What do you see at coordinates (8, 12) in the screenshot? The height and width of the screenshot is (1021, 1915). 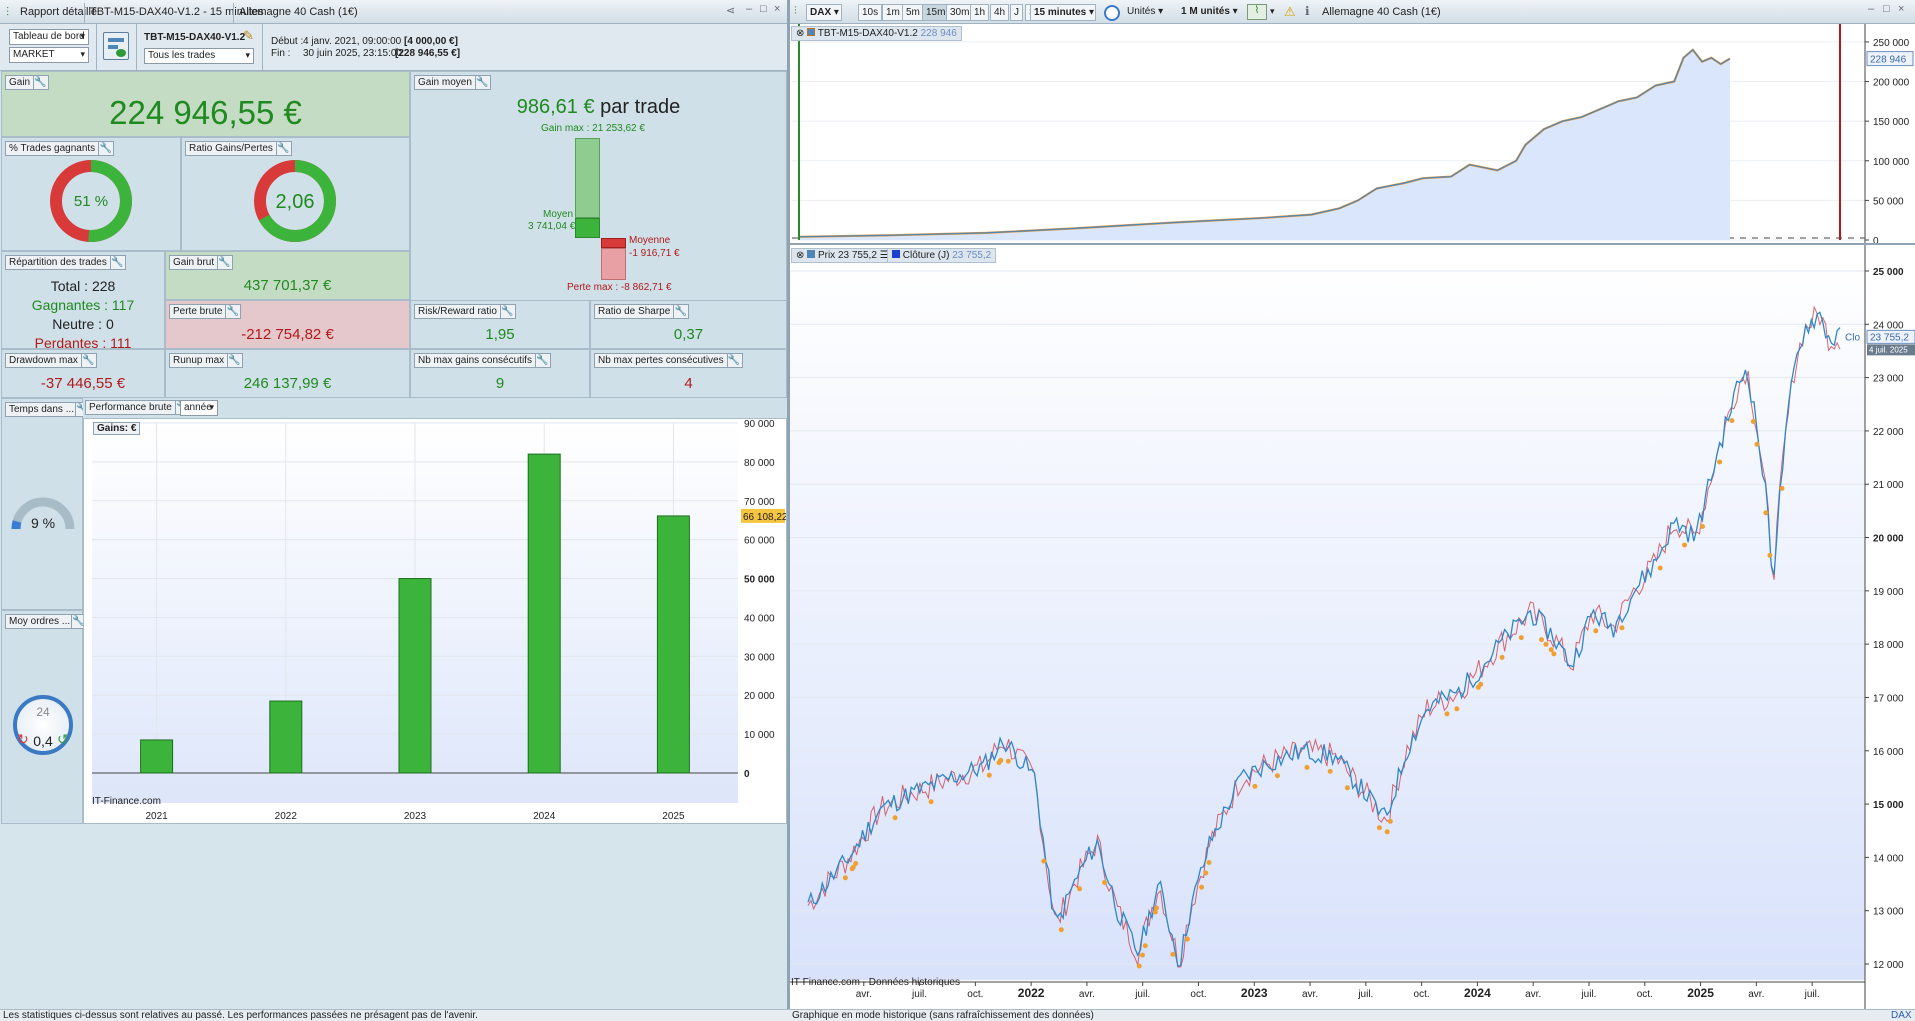 I see `app-icon: ⫶` at bounding box center [8, 12].